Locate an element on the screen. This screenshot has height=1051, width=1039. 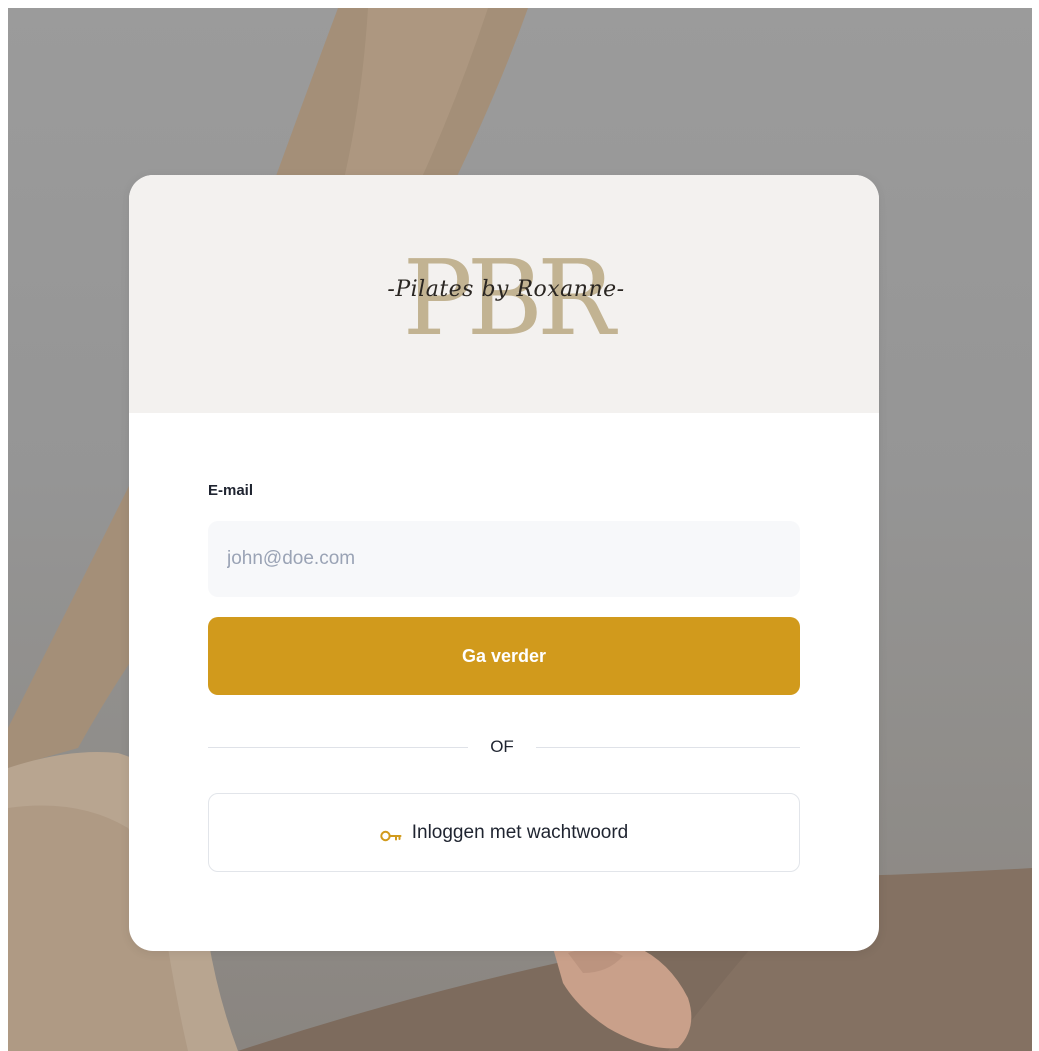
key-icon is located at coordinates (391, 834).